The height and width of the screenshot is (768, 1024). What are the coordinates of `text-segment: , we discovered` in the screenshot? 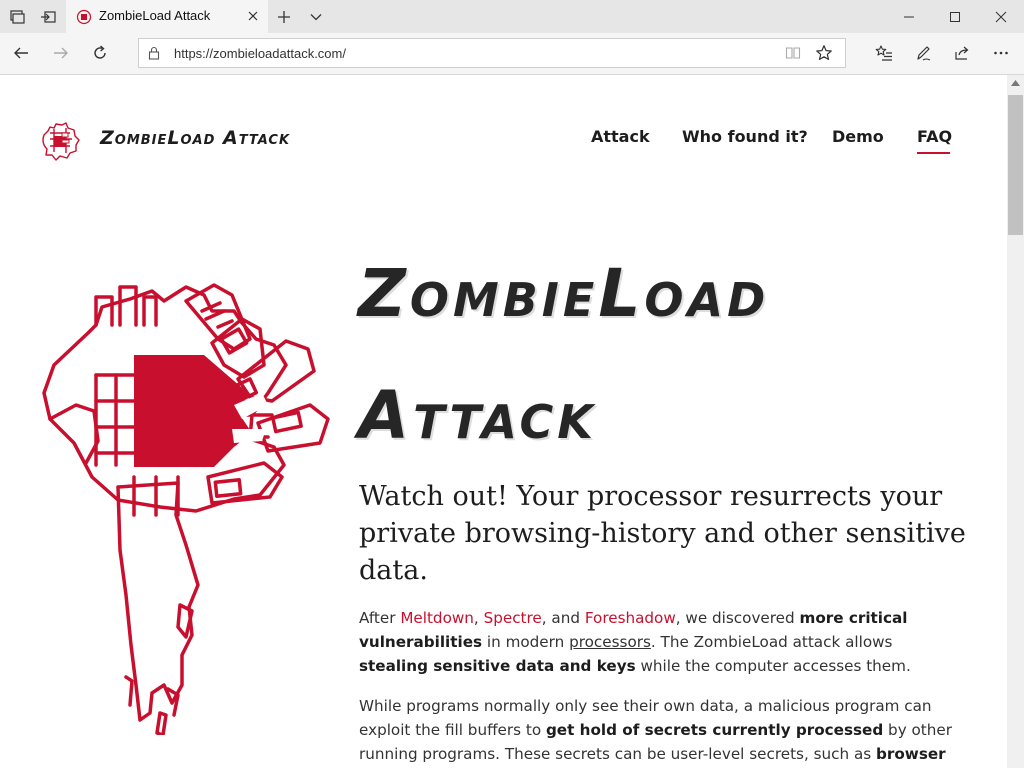 It's located at (737, 618).